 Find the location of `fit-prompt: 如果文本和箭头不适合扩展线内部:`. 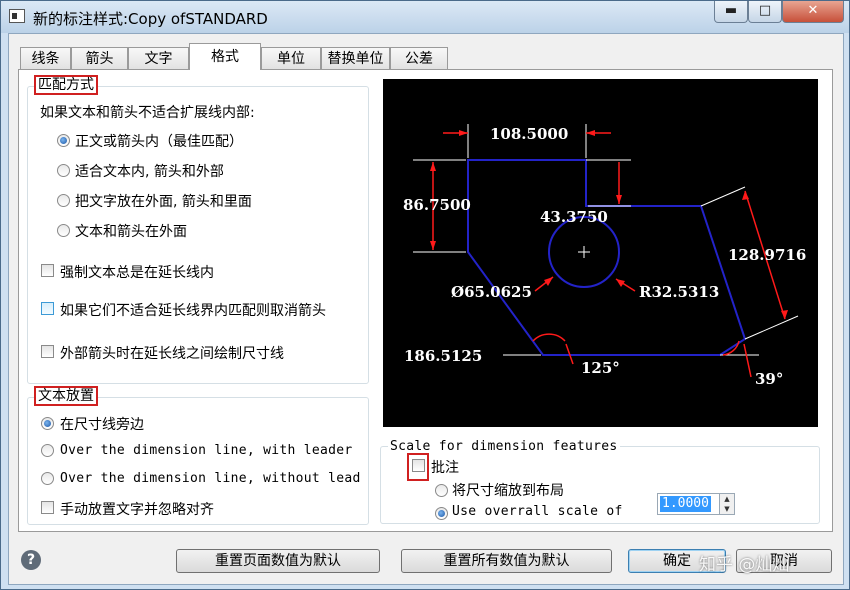

fit-prompt: 如果文本和箭头不适合扩展线内部: is located at coordinates (147, 113).